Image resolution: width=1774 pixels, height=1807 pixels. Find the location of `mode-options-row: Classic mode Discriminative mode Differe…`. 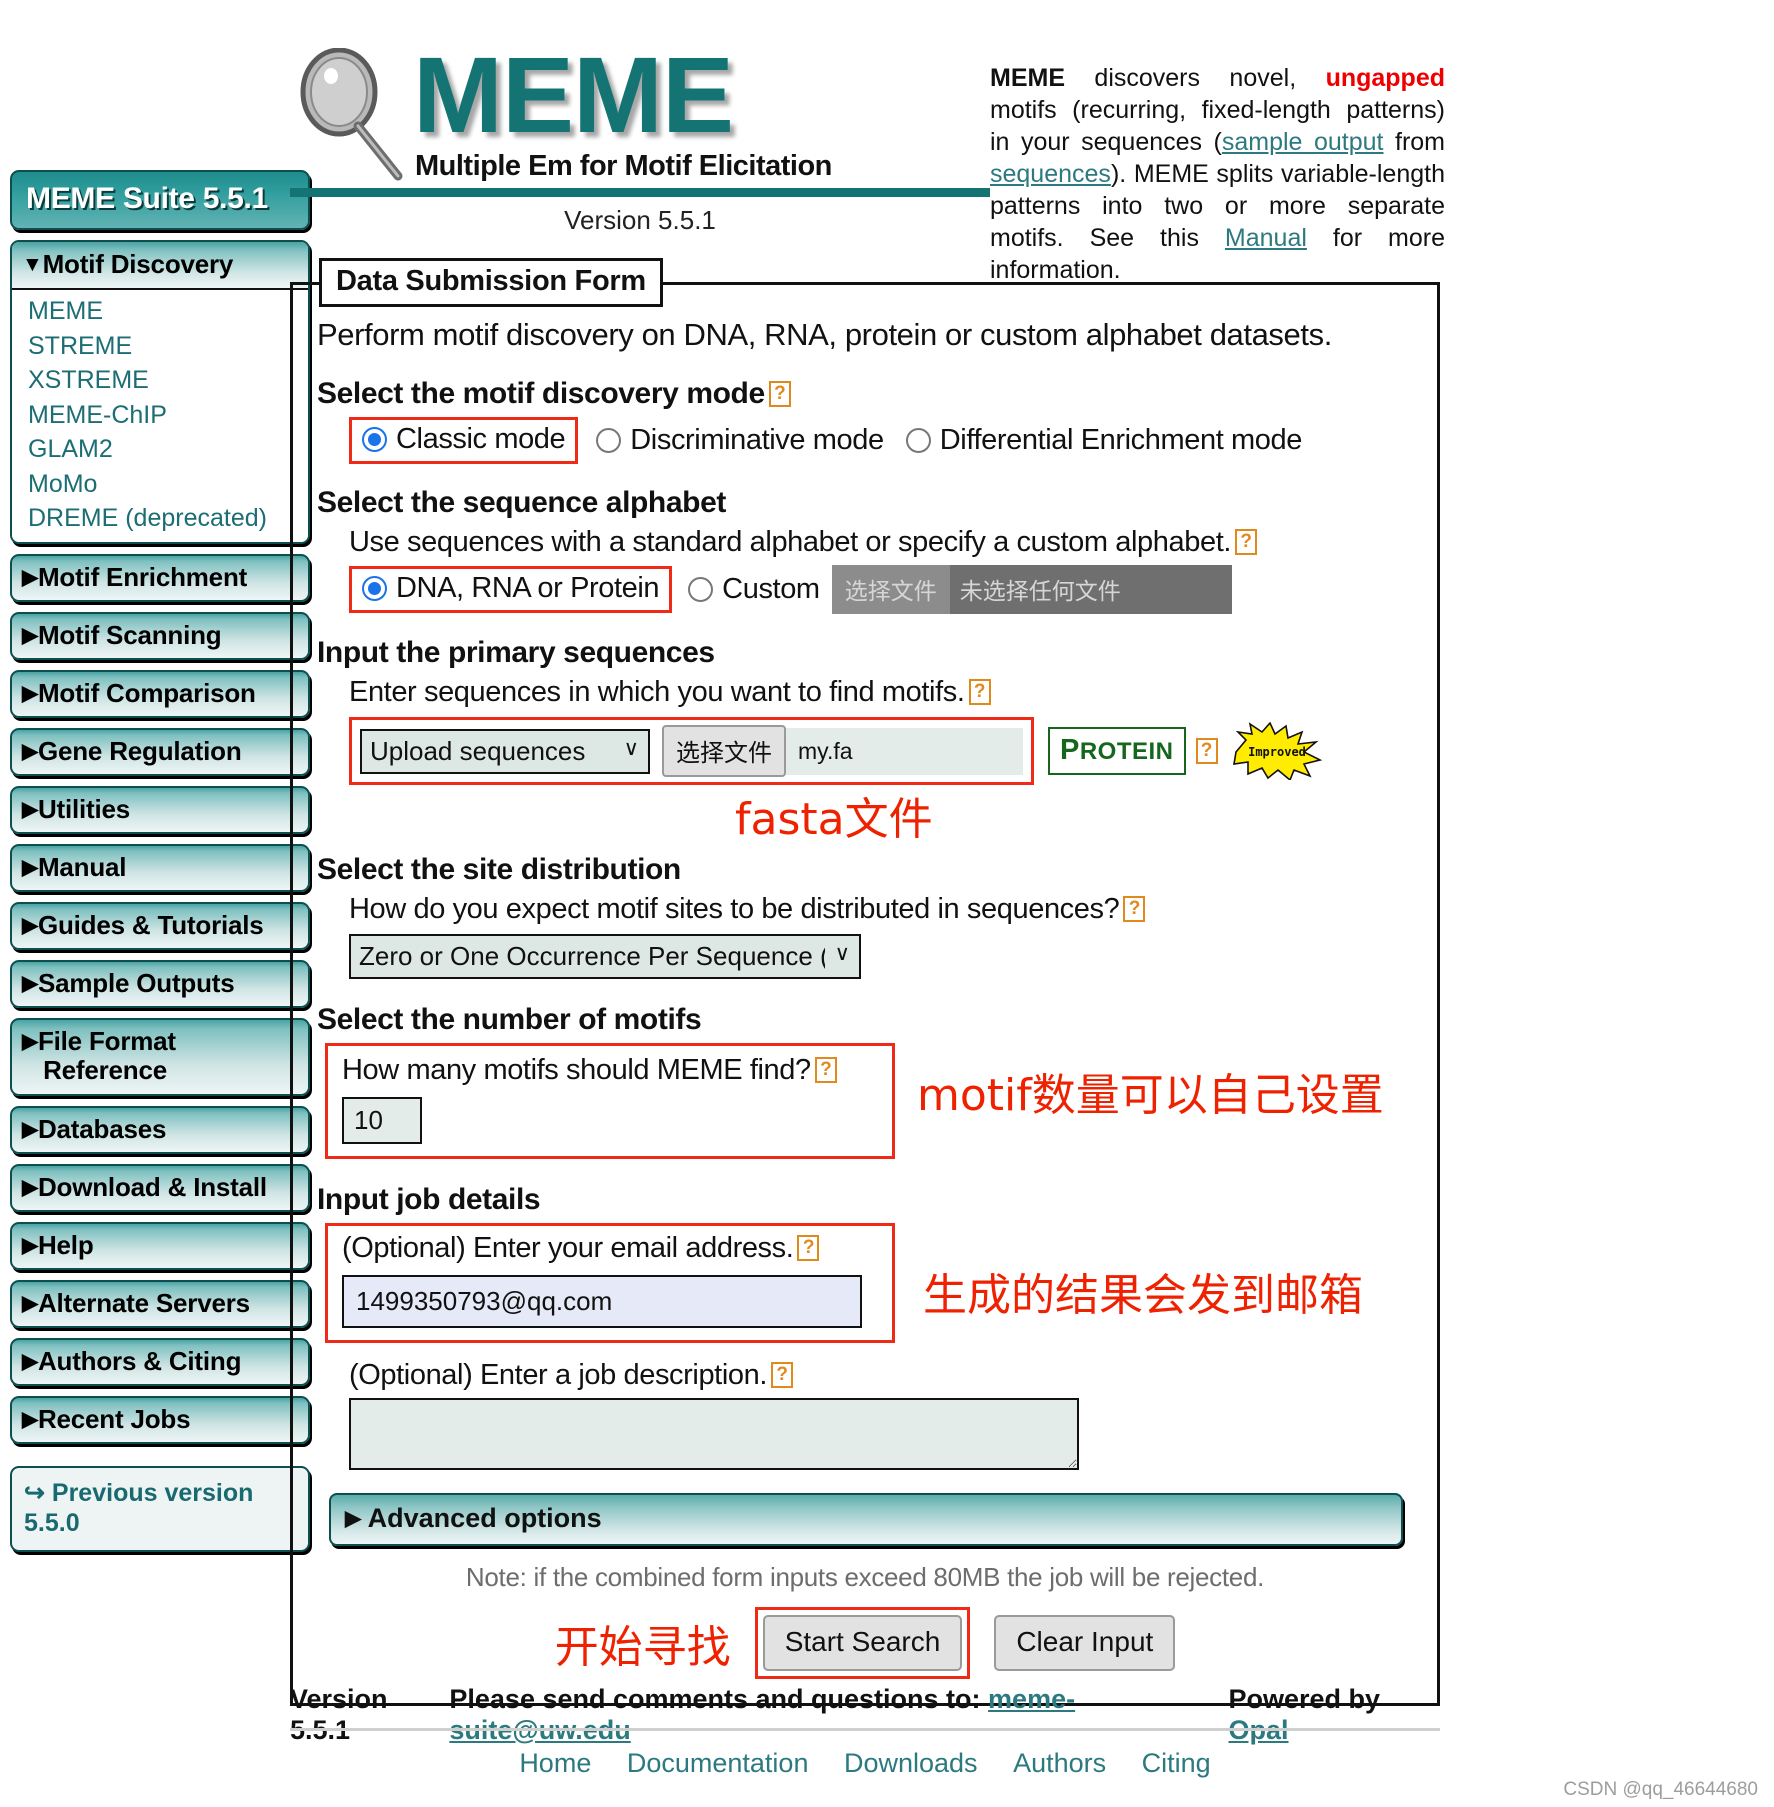

mode-options-row: Classic mode Discriminative mode Differe… is located at coordinates (882, 440).